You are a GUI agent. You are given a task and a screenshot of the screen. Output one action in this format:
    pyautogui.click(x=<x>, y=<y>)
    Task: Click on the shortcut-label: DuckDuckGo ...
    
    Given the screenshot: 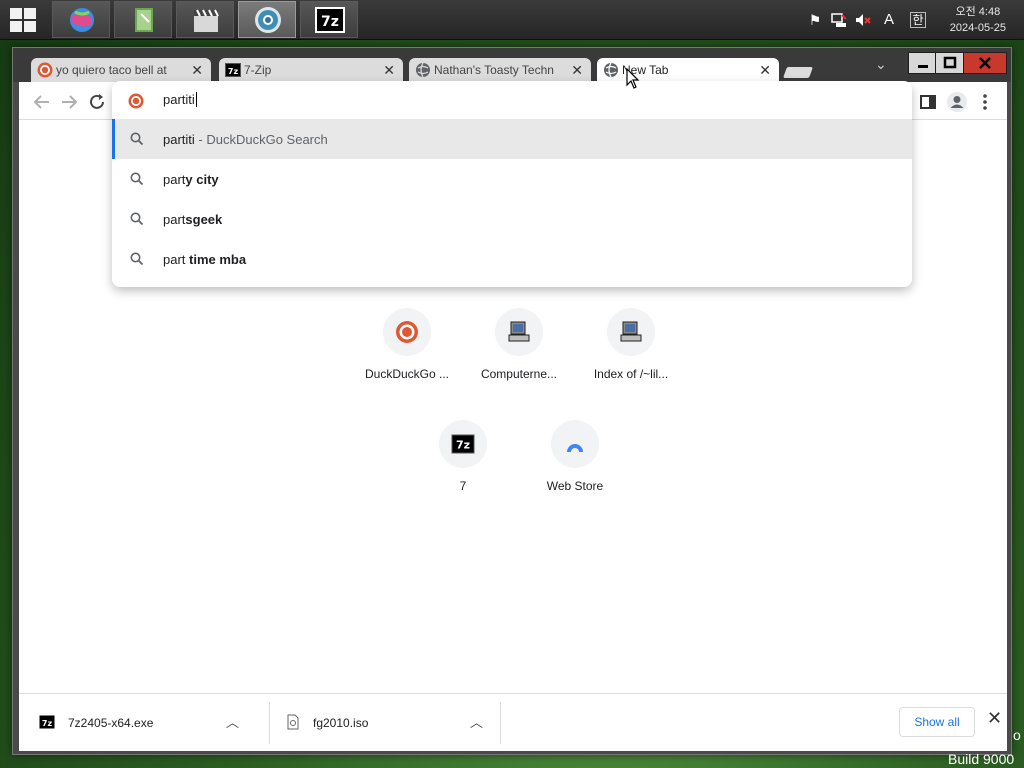 What is the action you would take?
    pyautogui.click(x=407, y=374)
    